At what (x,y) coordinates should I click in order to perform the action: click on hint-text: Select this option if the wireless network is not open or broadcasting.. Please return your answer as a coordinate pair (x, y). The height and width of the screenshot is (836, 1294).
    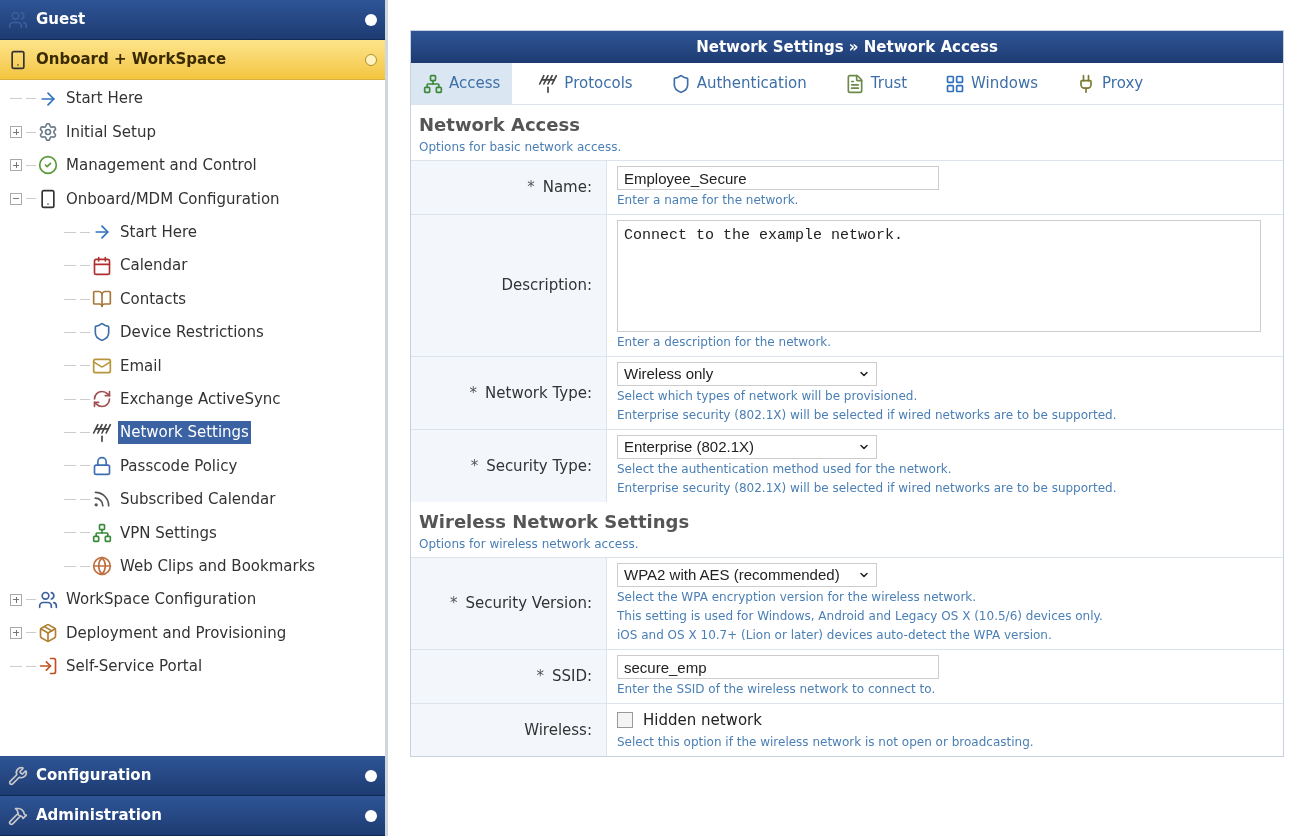
    Looking at the image, I should click on (825, 742).